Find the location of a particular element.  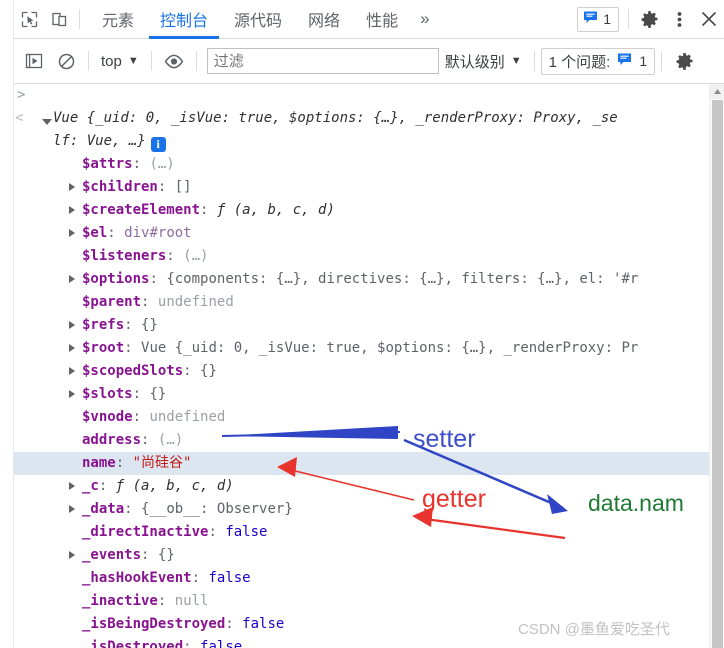

property-key: _events is located at coordinates (112, 555).